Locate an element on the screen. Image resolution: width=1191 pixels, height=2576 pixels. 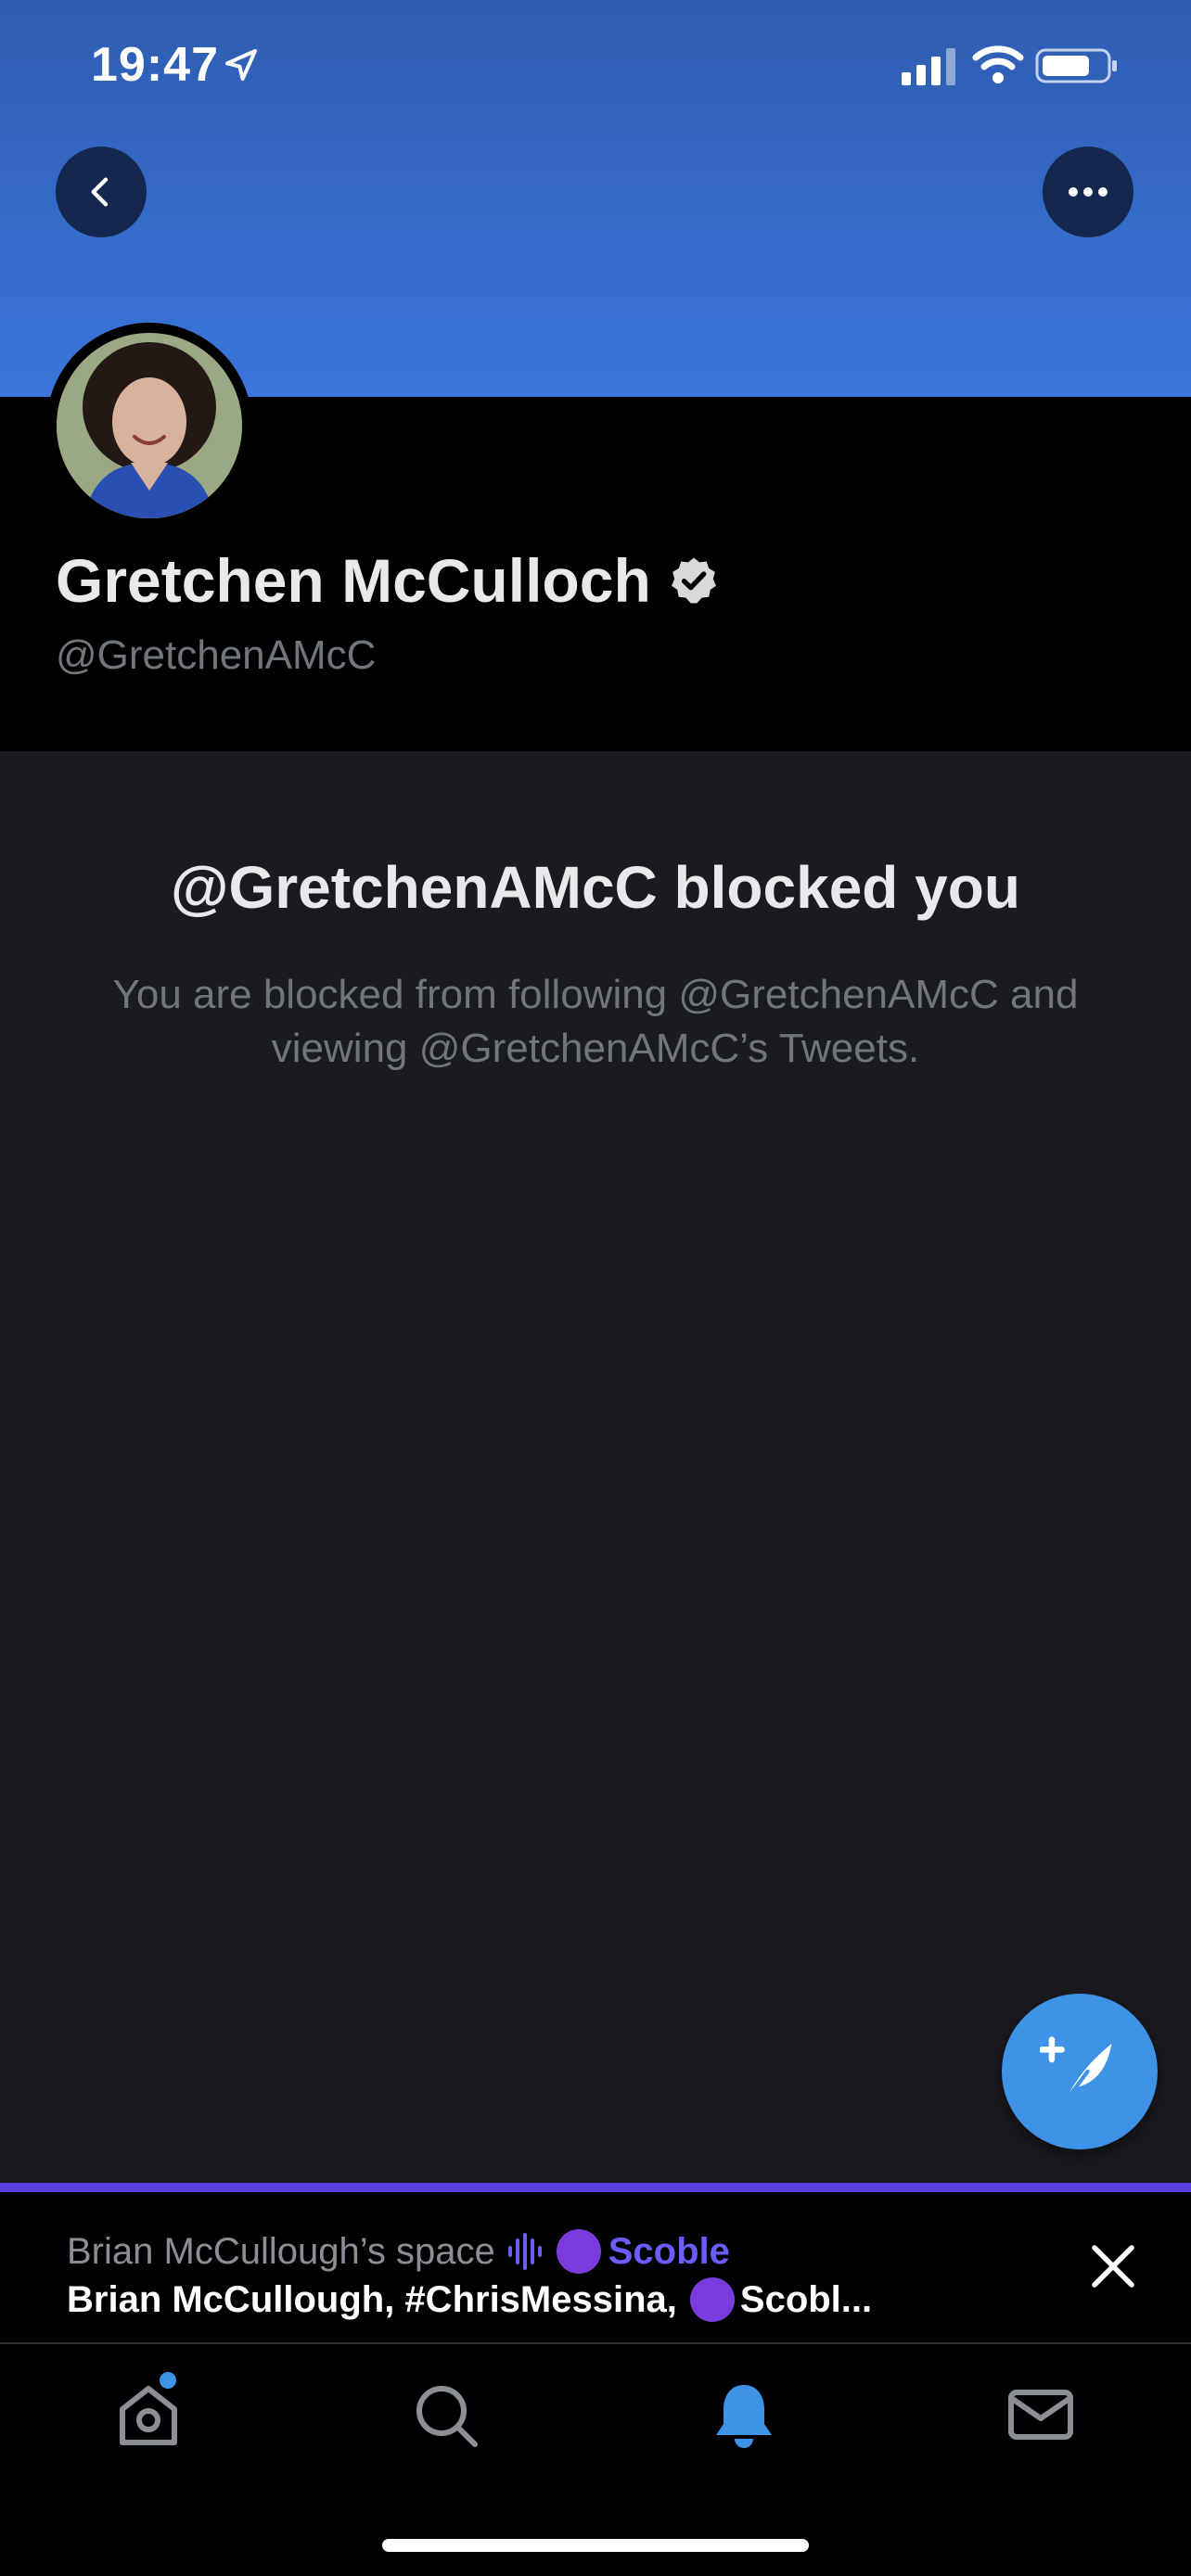
back-button is located at coordinates (101, 192).